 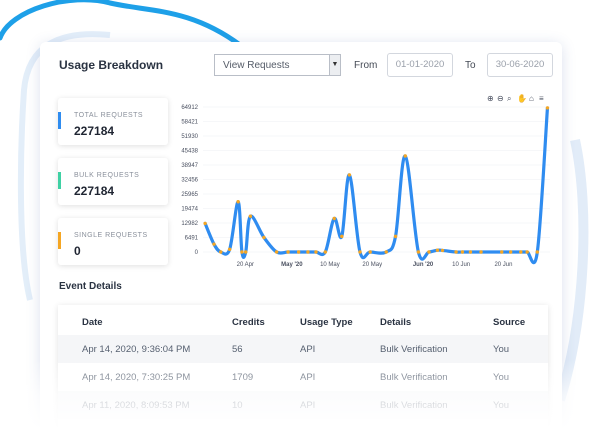 What do you see at coordinates (59, 180) in the screenshot?
I see `stat-accent-bulk` at bounding box center [59, 180].